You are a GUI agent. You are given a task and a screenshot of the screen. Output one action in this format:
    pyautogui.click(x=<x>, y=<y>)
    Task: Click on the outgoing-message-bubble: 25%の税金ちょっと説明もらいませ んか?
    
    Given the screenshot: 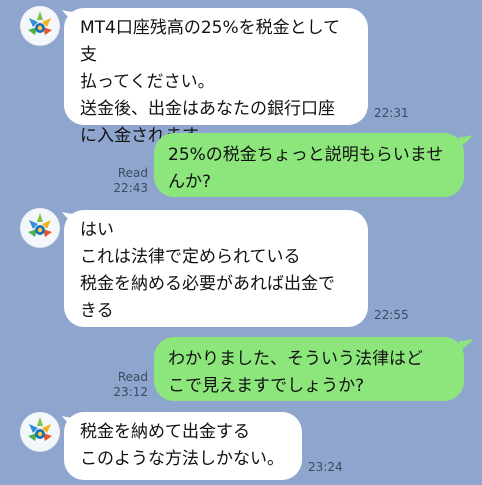 What is the action you would take?
    pyautogui.click(x=309, y=165)
    